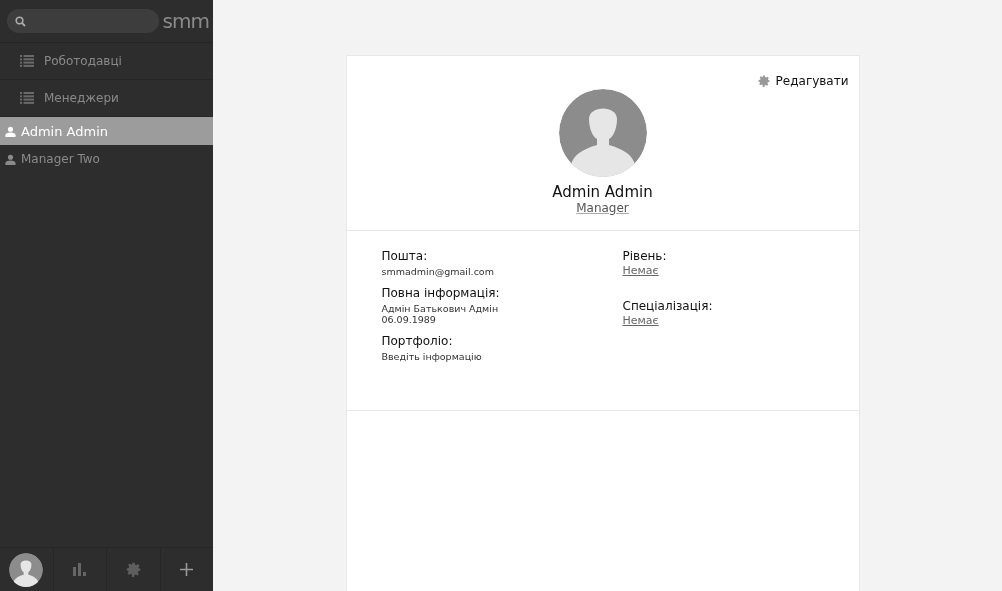  Describe the element at coordinates (432, 356) in the screenshot. I see `field-value: Введіть інформацію` at that location.